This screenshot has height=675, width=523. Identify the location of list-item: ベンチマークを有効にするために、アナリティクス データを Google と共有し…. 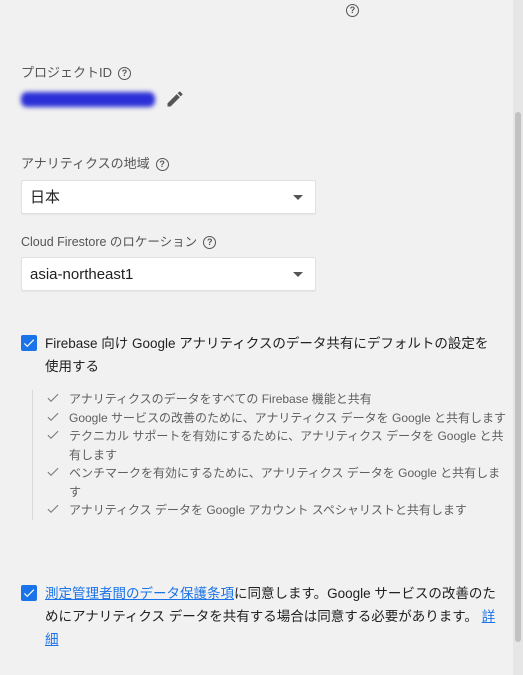
(270, 482).